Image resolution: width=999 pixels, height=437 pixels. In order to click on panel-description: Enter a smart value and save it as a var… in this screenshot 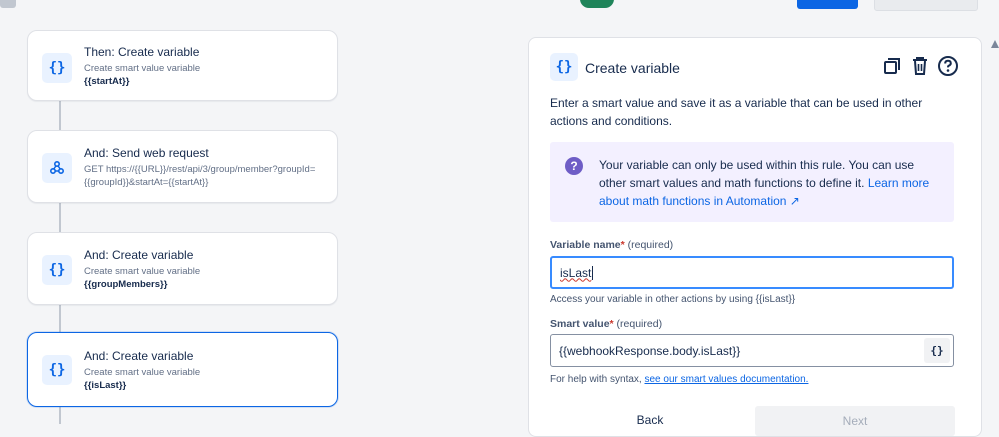, I will do `click(736, 112)`.